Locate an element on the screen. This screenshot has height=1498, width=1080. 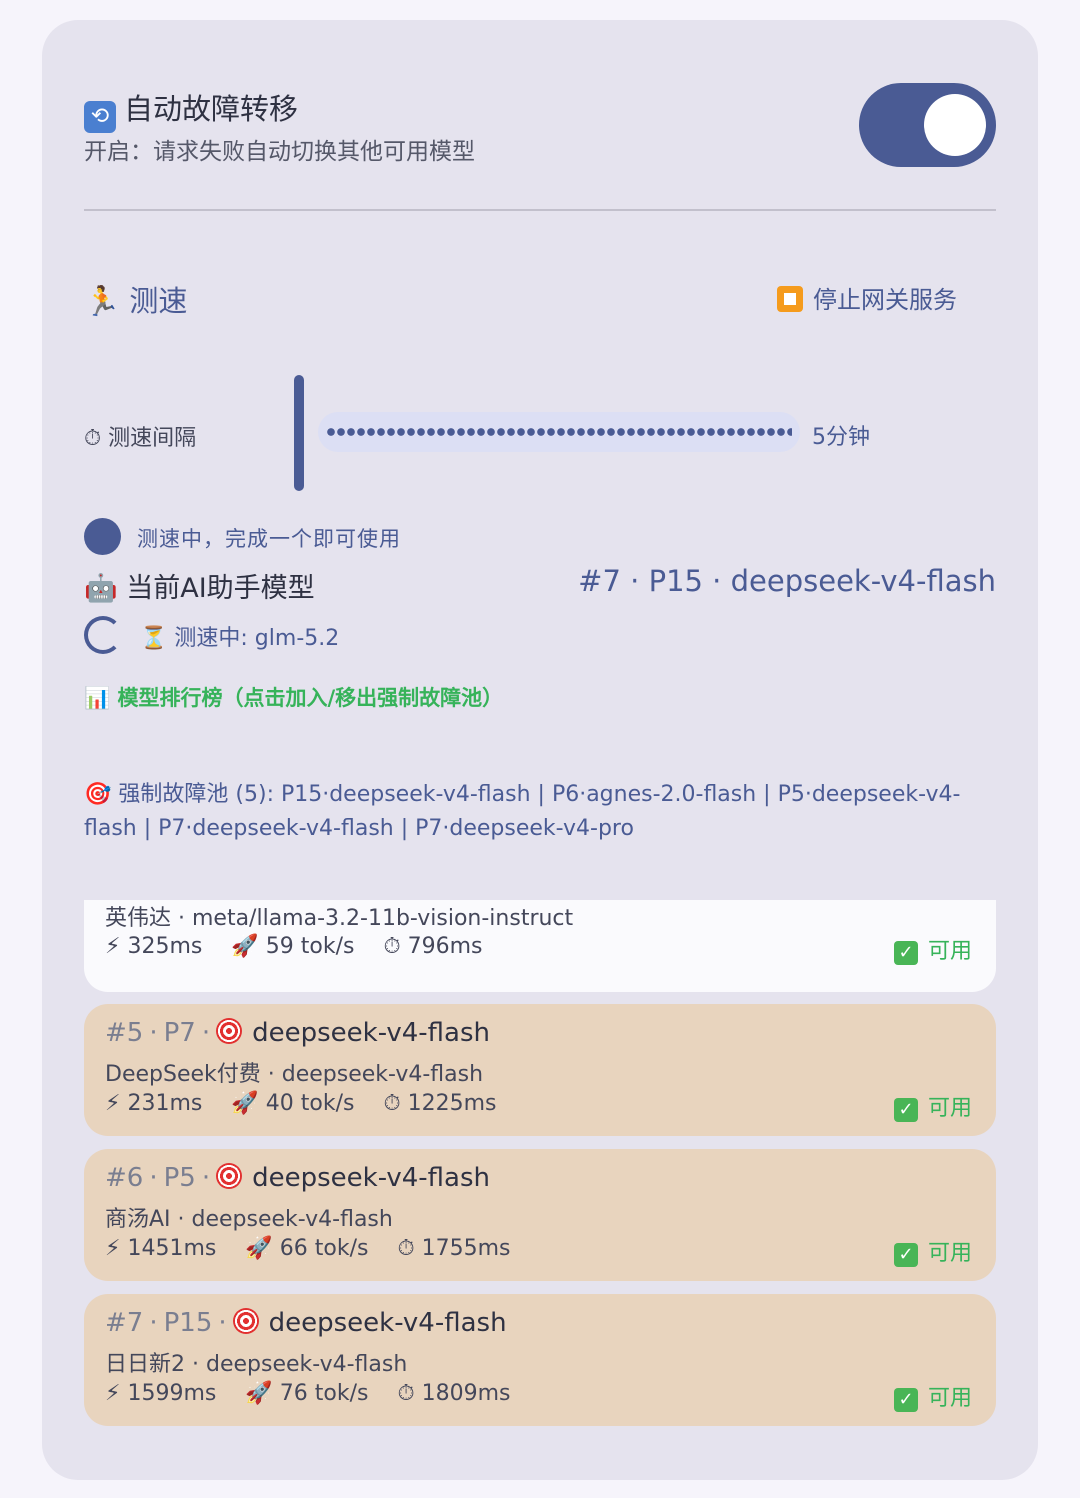
card-provider: 日日新2 · deepseek-v4-flash is located at coordinates (256, 1364).